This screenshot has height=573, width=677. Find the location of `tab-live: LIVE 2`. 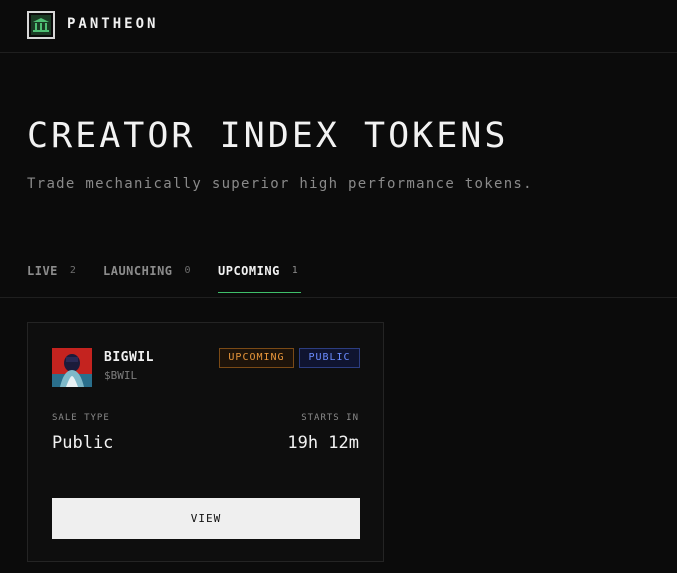

tab-live: LIVE 2 is located at coordinates (51, 274).